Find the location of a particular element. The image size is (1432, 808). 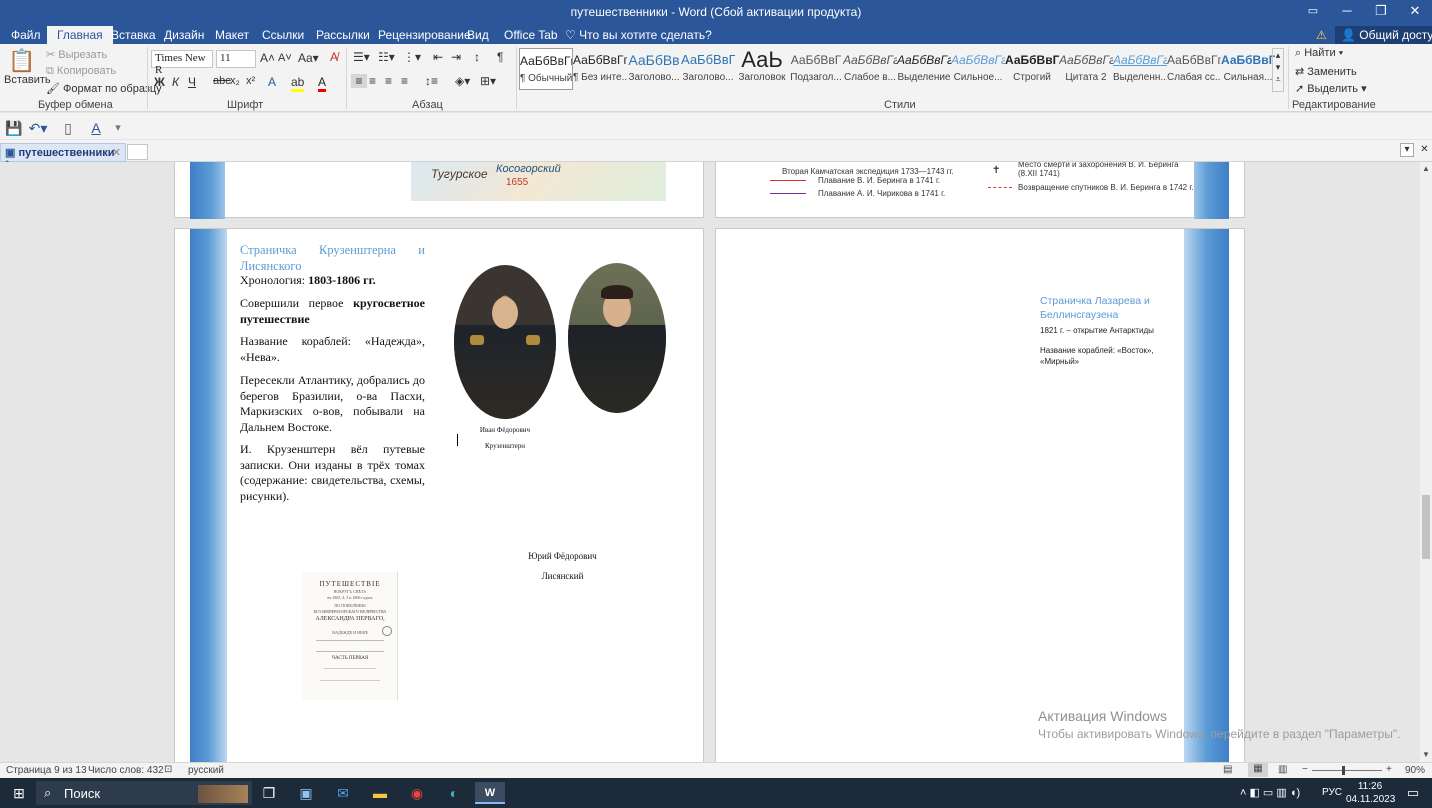

sort-icon: ↕ is located at coordinates (477, 57).